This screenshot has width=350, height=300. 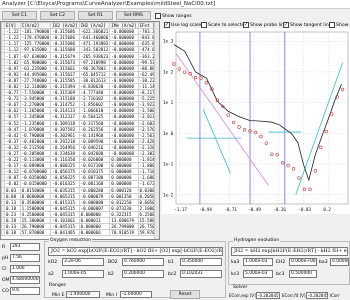 What do you see at coordinates (35, 172) in the screenshot?
I see `table-cell: -0.0700000` at bounding box center [35, 172].